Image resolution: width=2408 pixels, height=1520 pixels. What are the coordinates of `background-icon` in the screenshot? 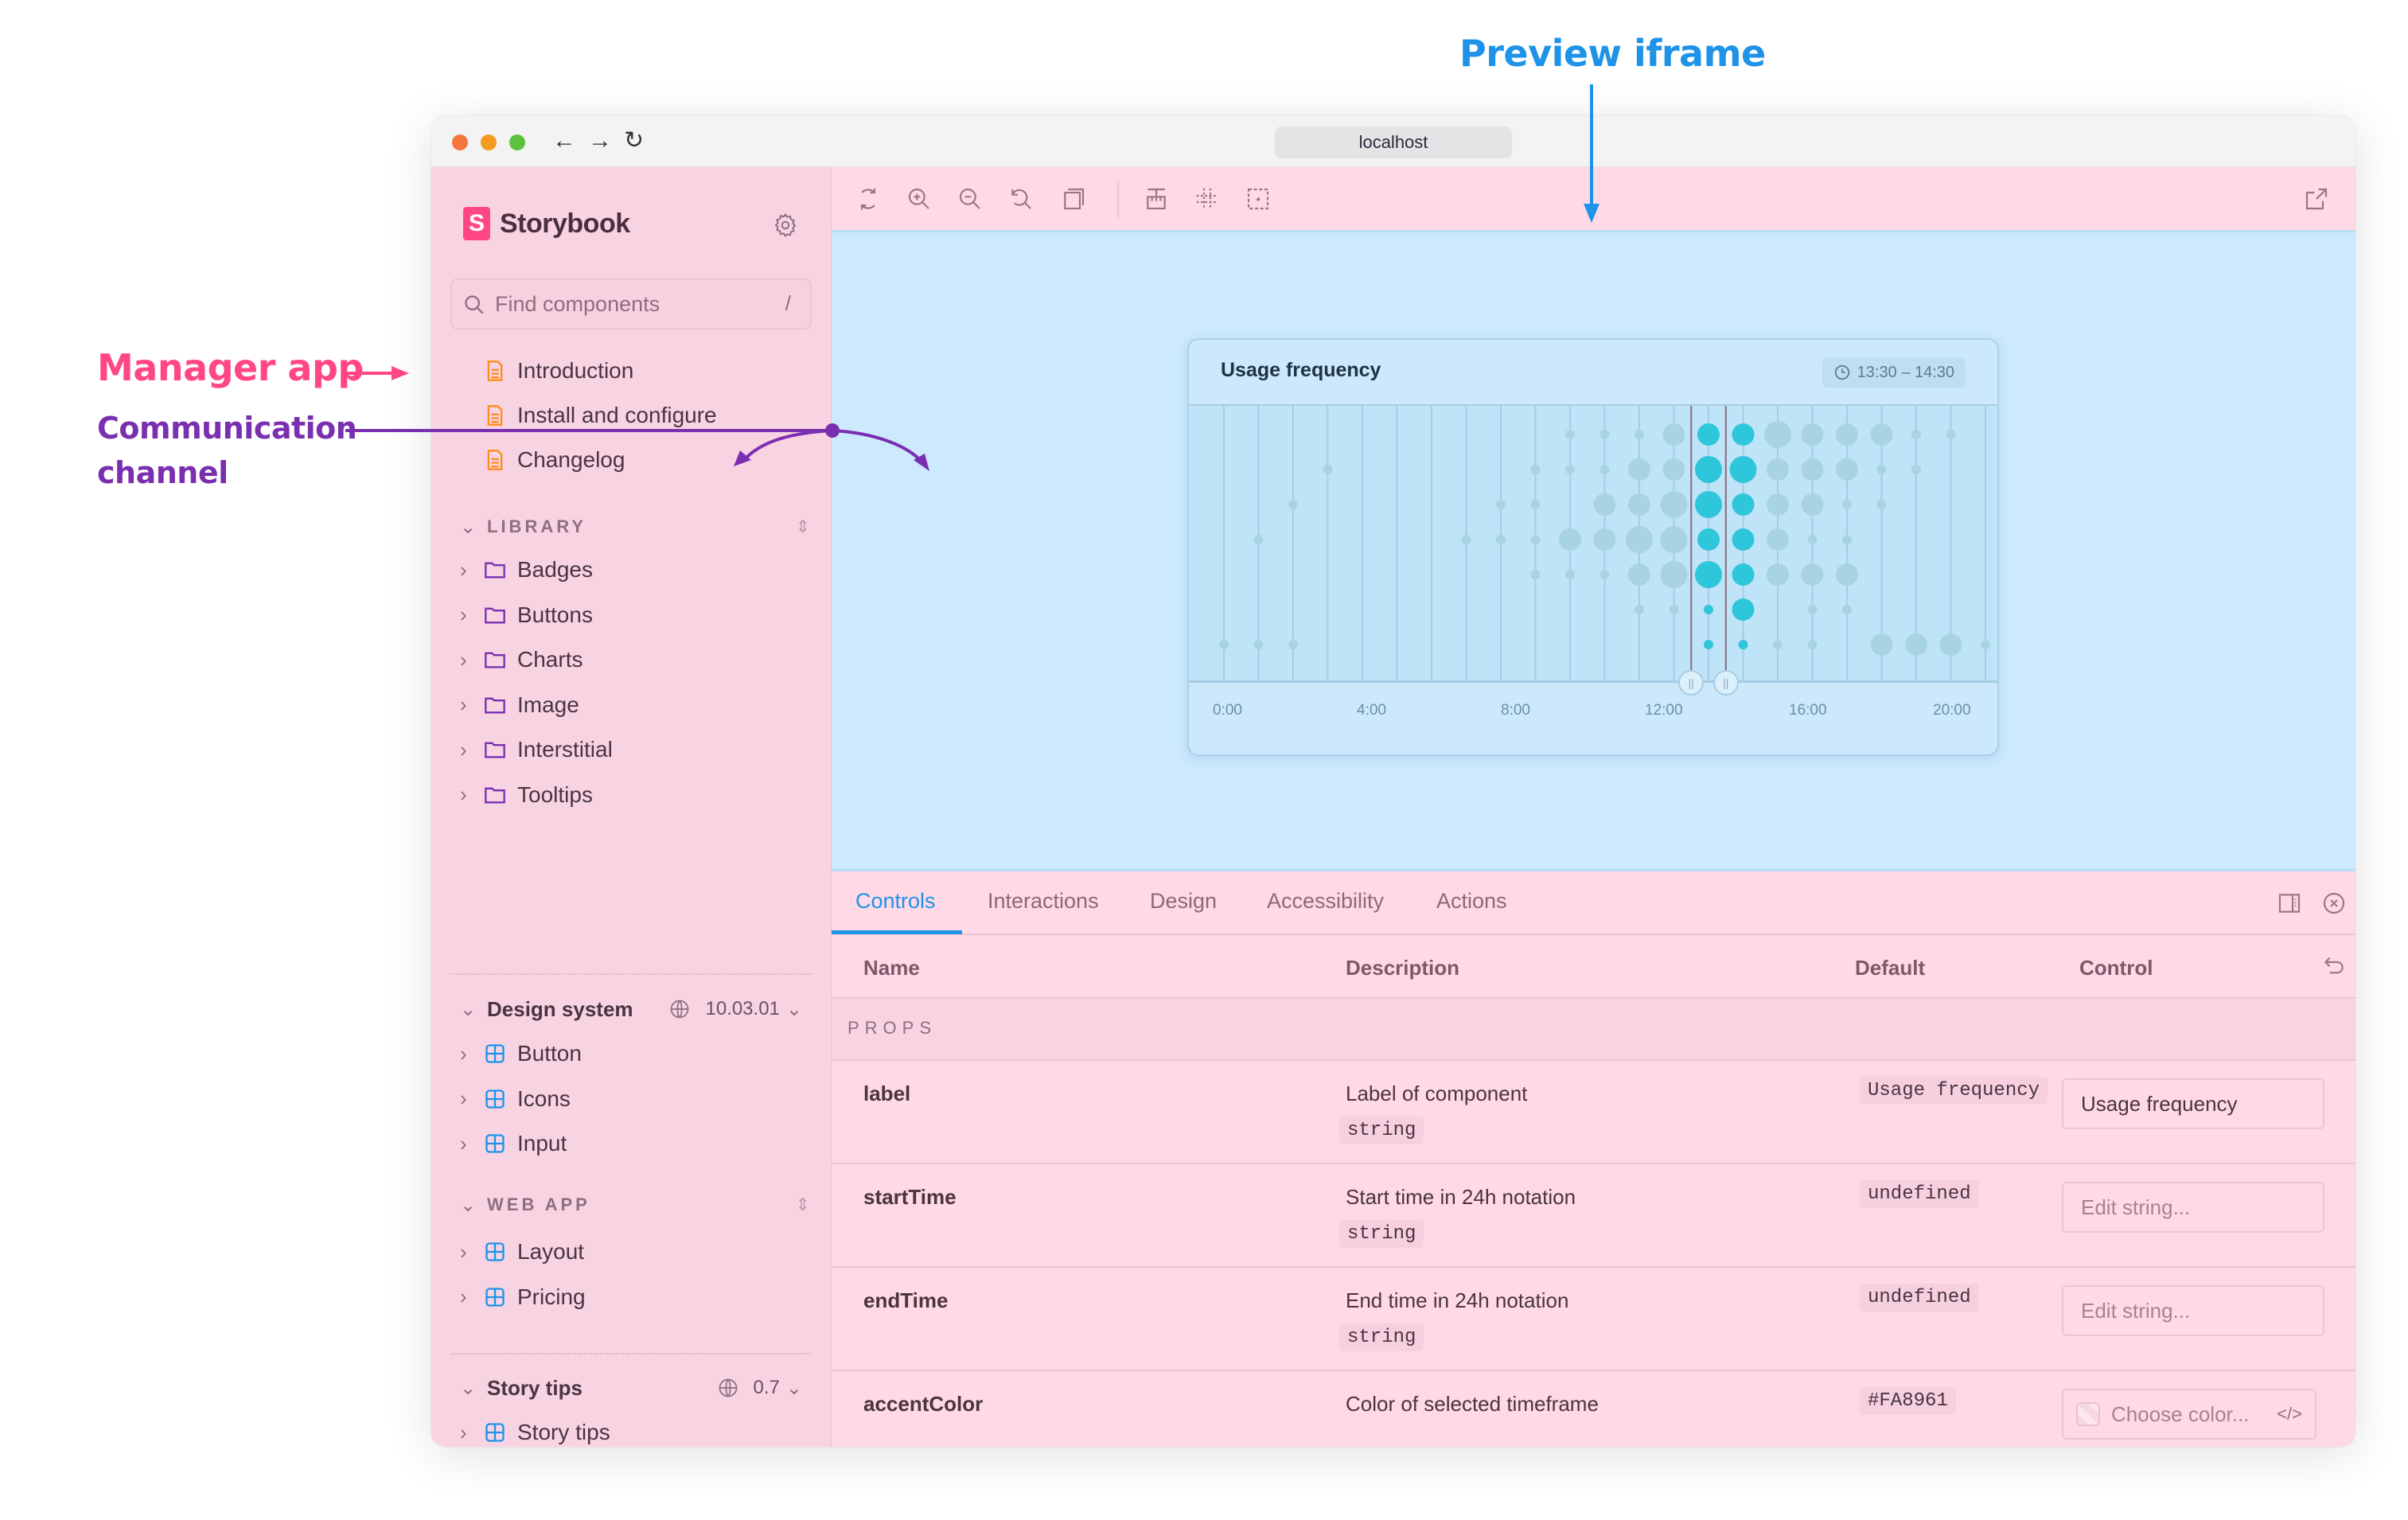 It's located at (1073, 199).